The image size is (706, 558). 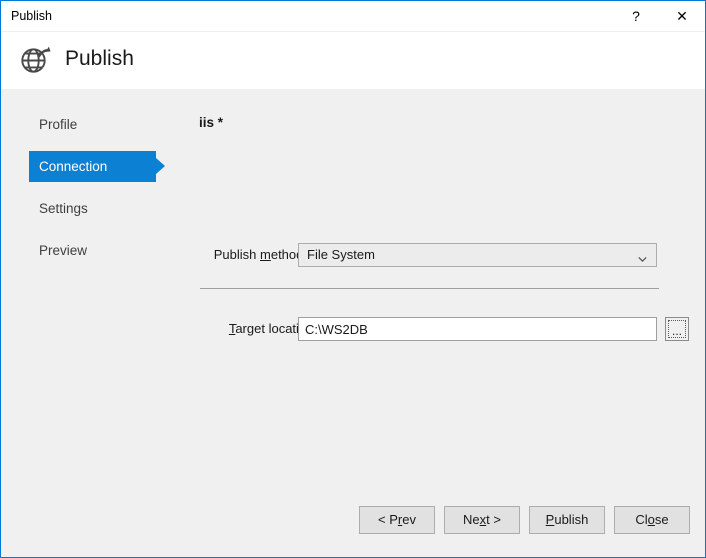 What do you see at coordinates (91, 124) in the screenshot?
I see `sidebar-item-profile: Profile` at bounding box center [91, 124].